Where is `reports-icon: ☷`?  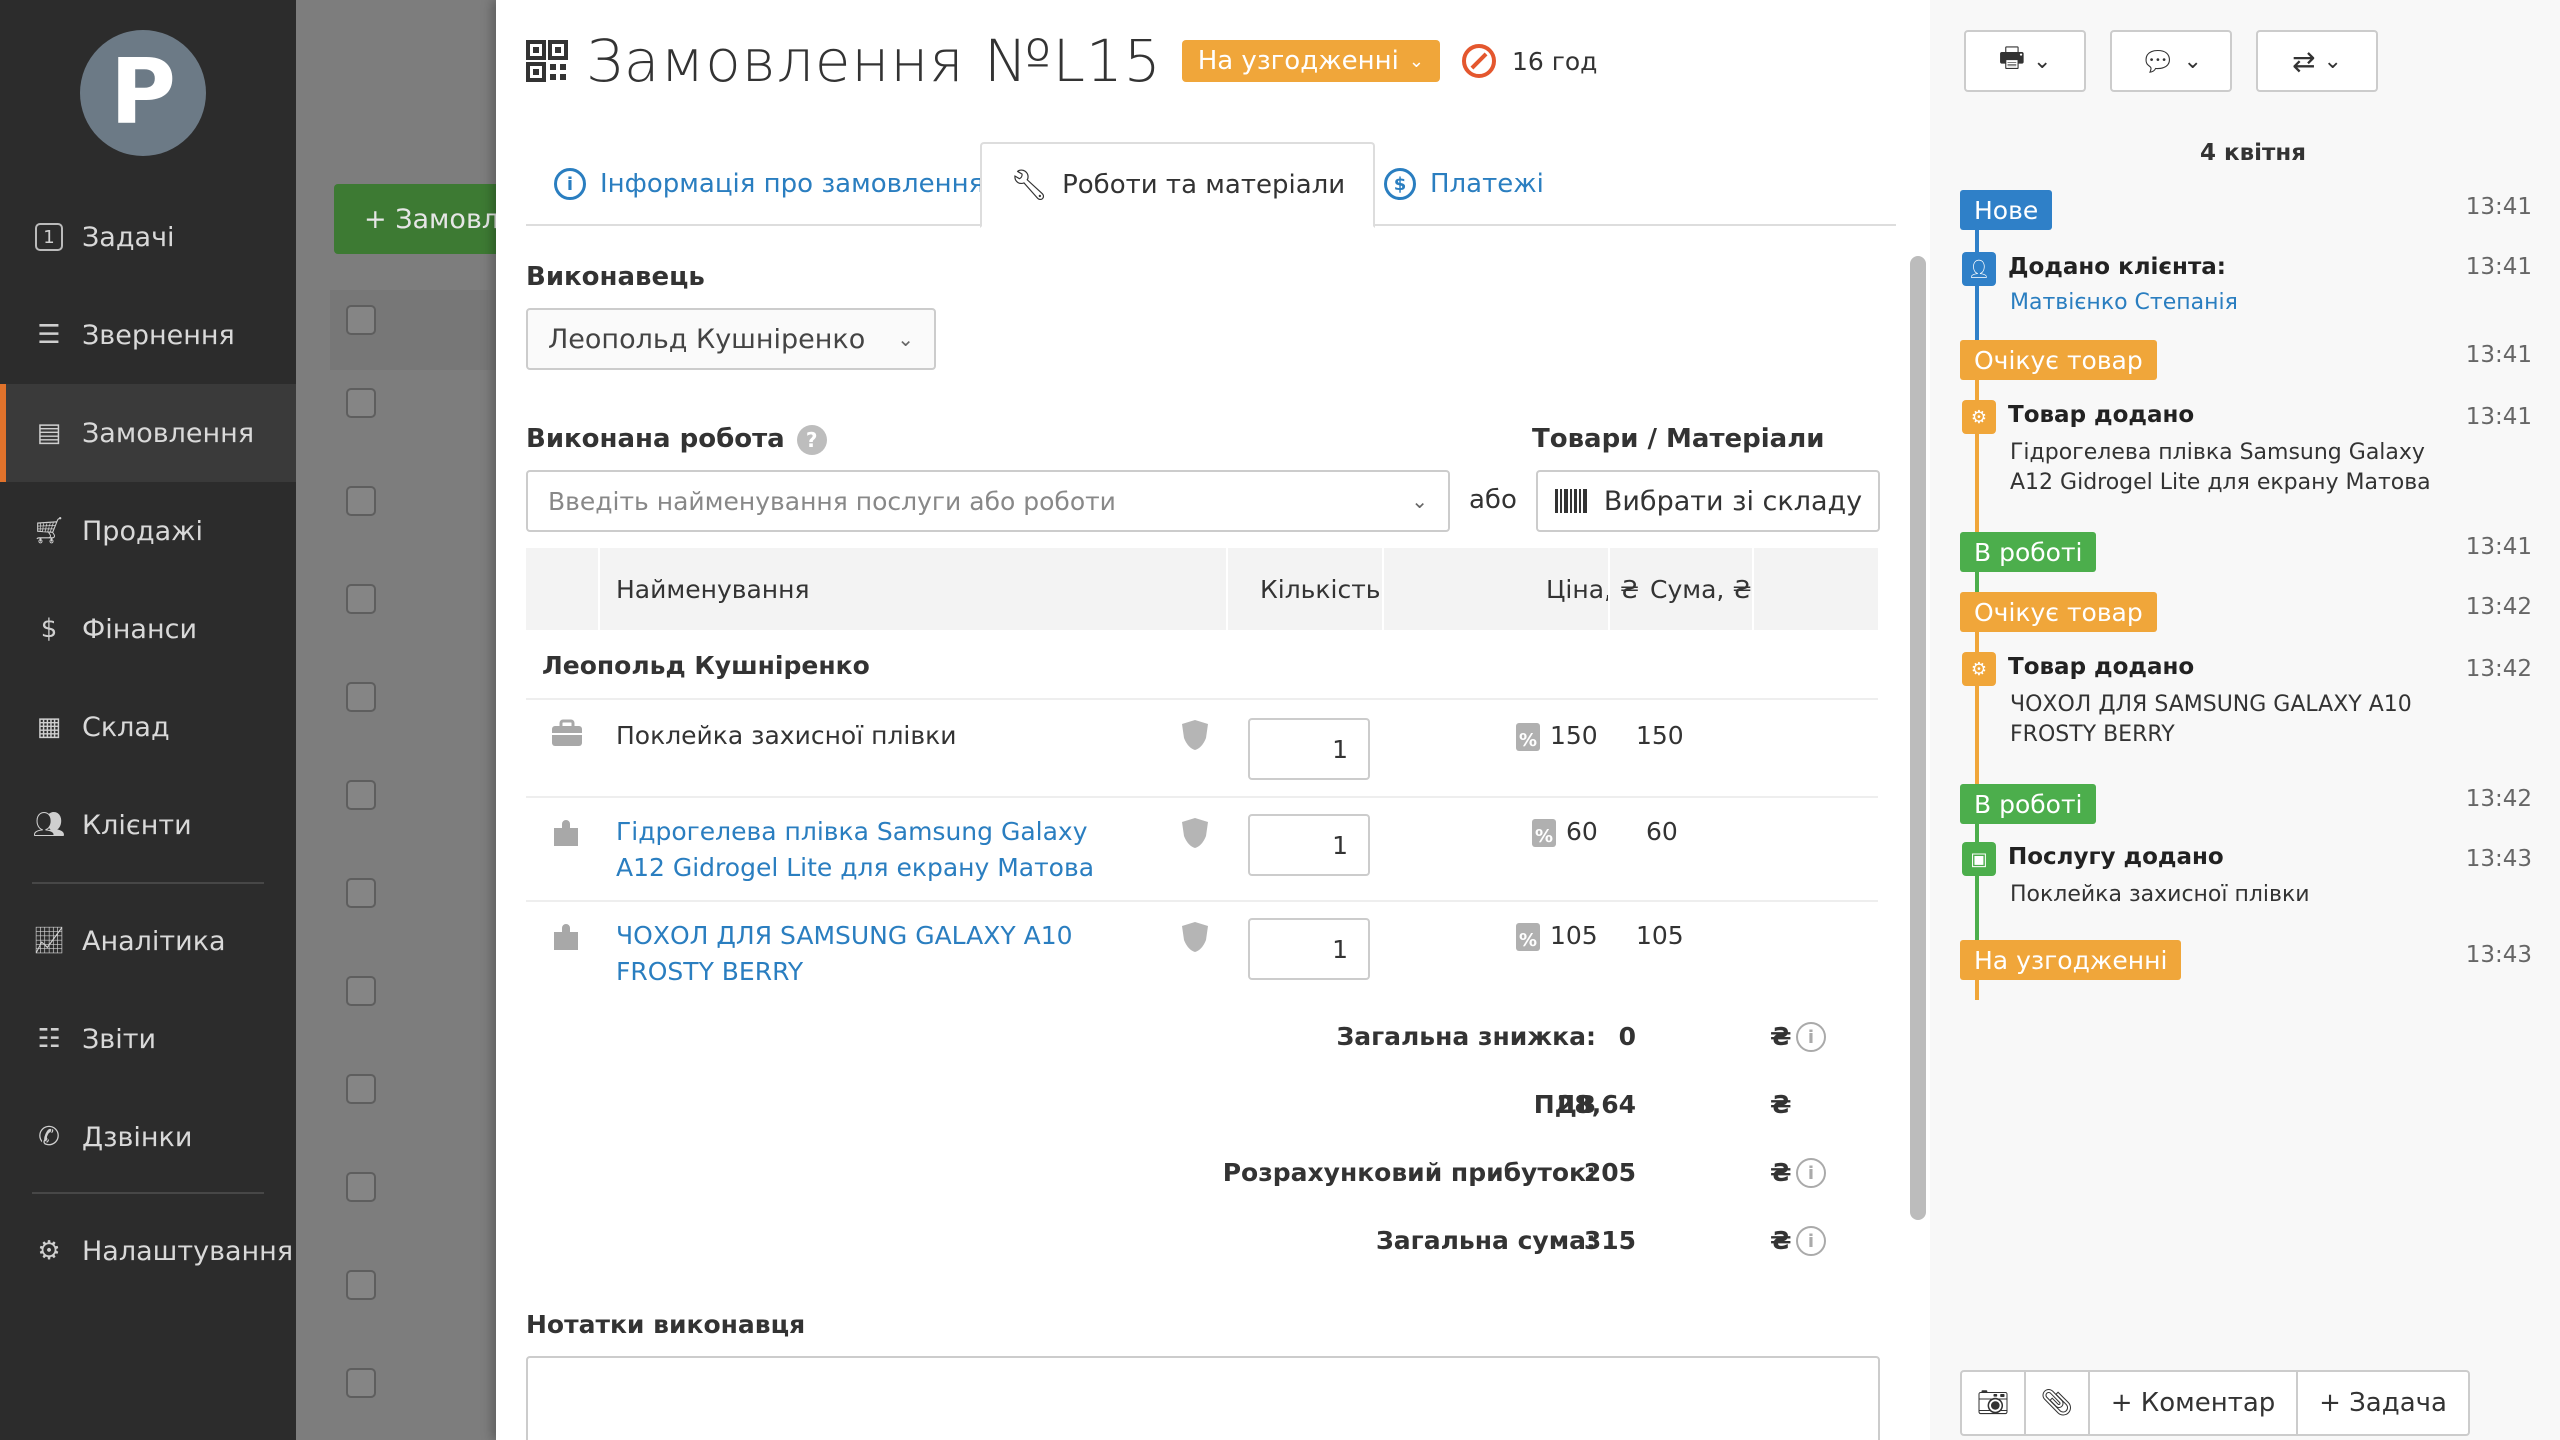
reports-icon: ☷ is located at coordinates (49, 1039).